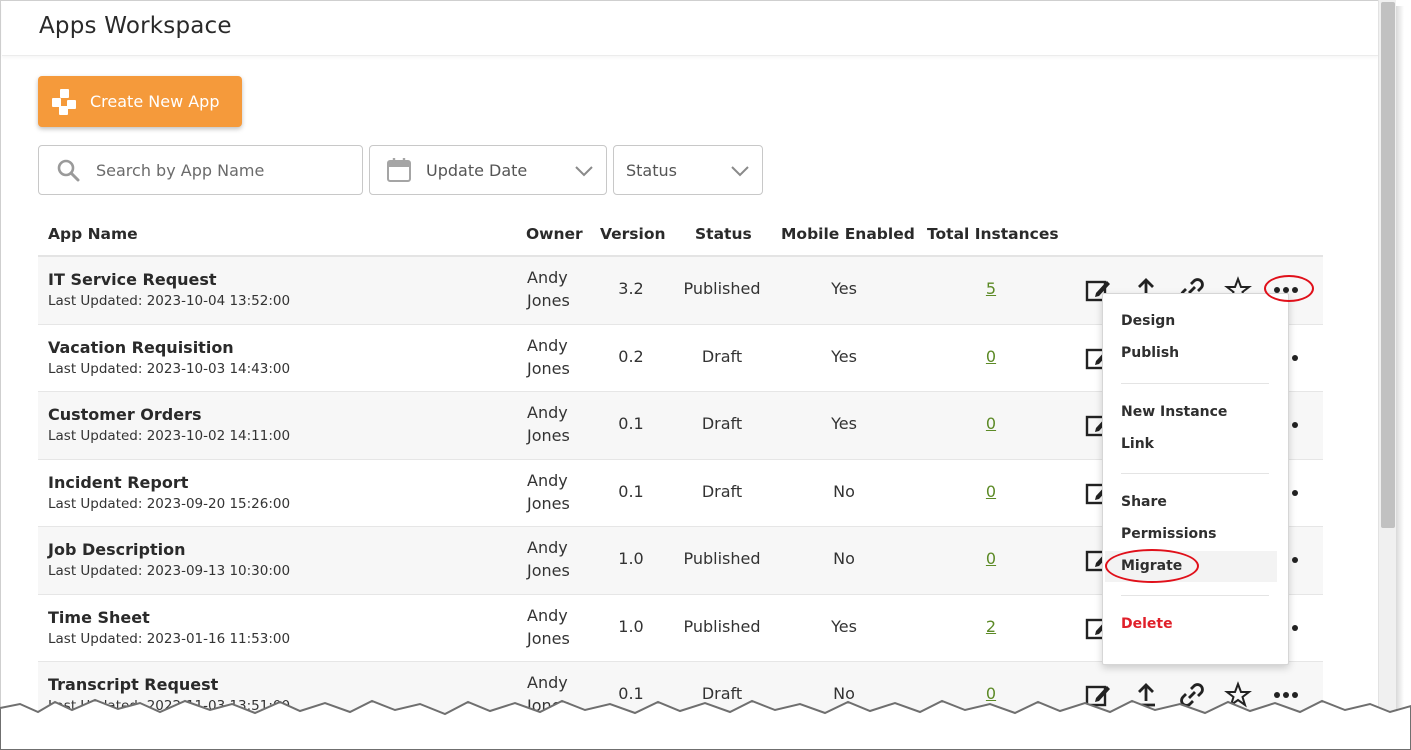 This screenshot has height=750, width=1411. Describe the element at coordinates (554, 234) in the screenshot. I see `column-owner: Owner` at that location.